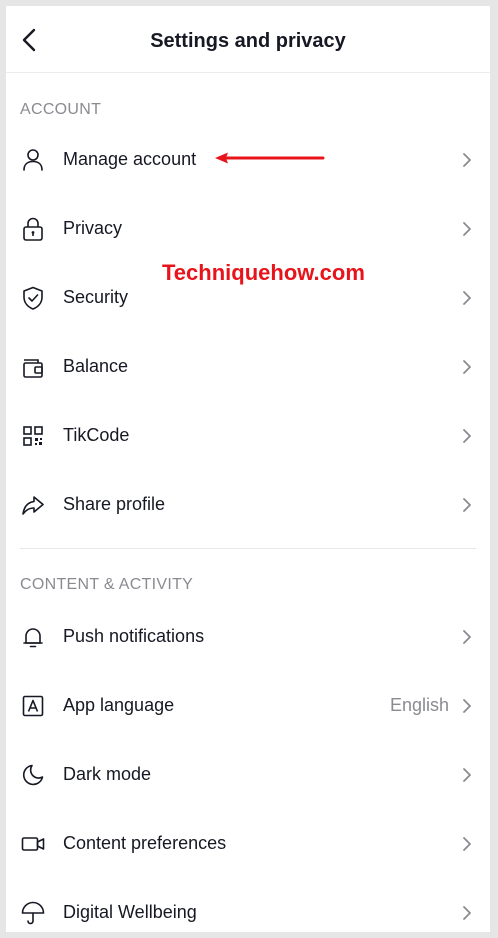 This screenshot has height=938, width=498. Describe the element at coordinates (93, 228) in the screenshot. I see `privacy-label: Privacy` at that location.